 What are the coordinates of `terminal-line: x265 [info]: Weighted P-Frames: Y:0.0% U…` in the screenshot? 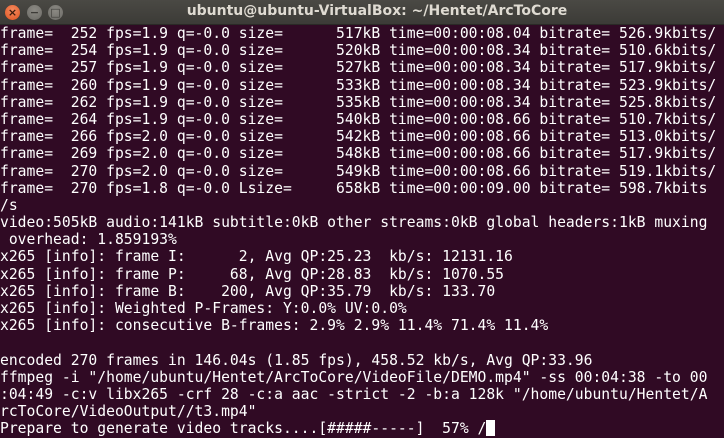 It's located at (203, 308).